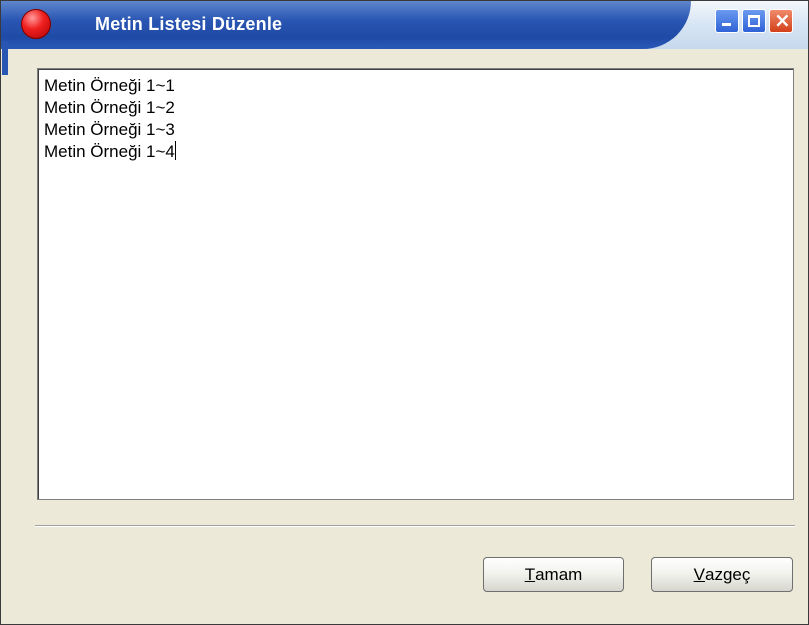 The width and height of the screenshot is (809, 625). What do you see at coordinates (5, 58) in the screenshot?
I see `frame-accent` at bounding box center [5, 58].